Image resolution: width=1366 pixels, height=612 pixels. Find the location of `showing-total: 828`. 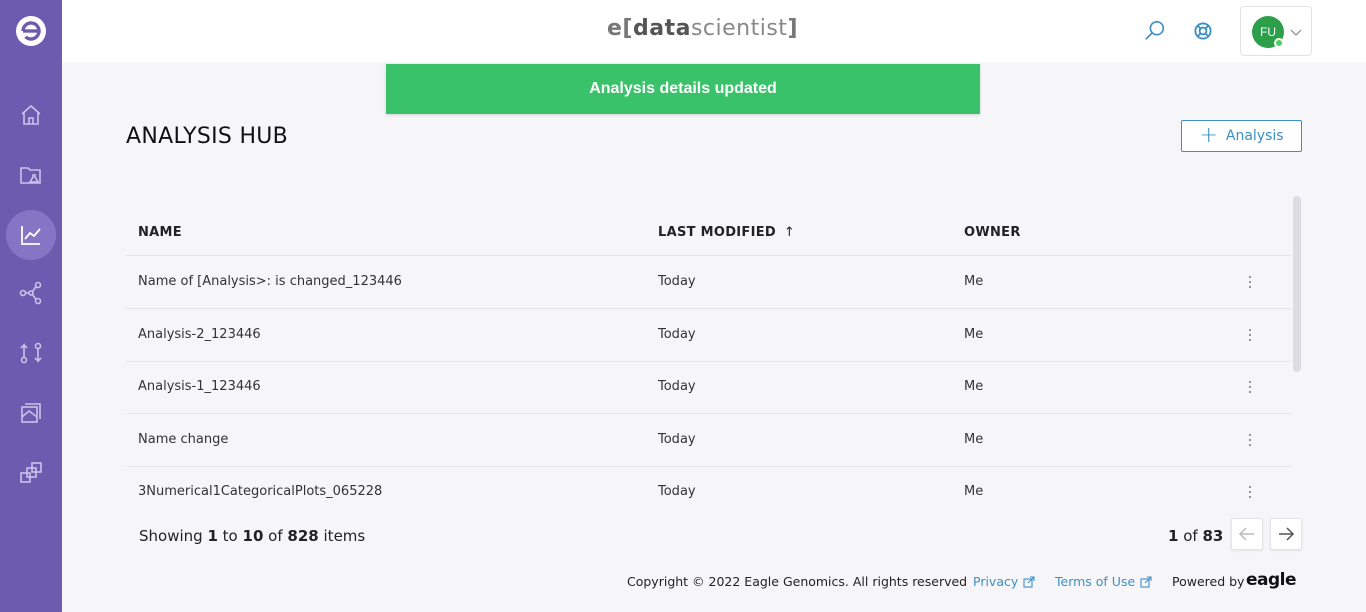

showing-total: 828 is located at coordinates (303, 536).